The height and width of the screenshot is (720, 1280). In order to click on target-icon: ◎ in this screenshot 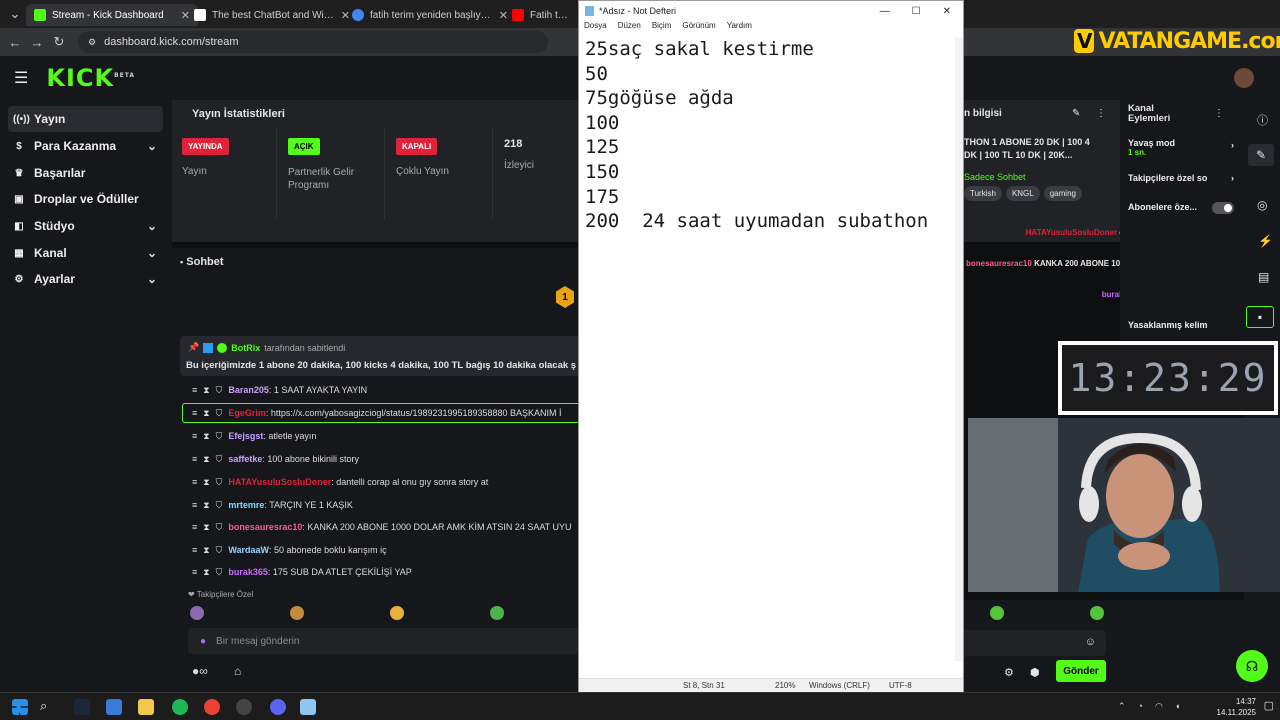, I will do `click(1262, 205)`.